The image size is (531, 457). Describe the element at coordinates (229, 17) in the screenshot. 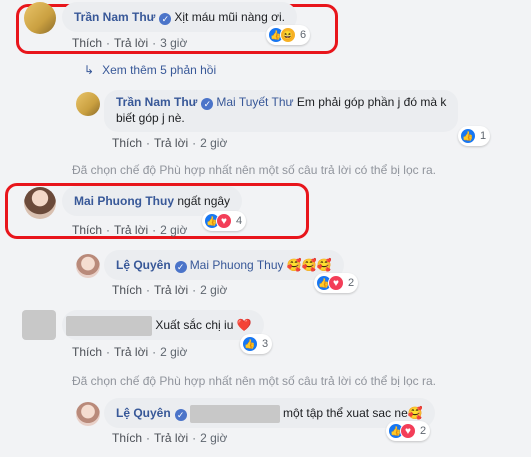

I see `comment-text: Xịt máu mũi nàng ơi.` at that location.